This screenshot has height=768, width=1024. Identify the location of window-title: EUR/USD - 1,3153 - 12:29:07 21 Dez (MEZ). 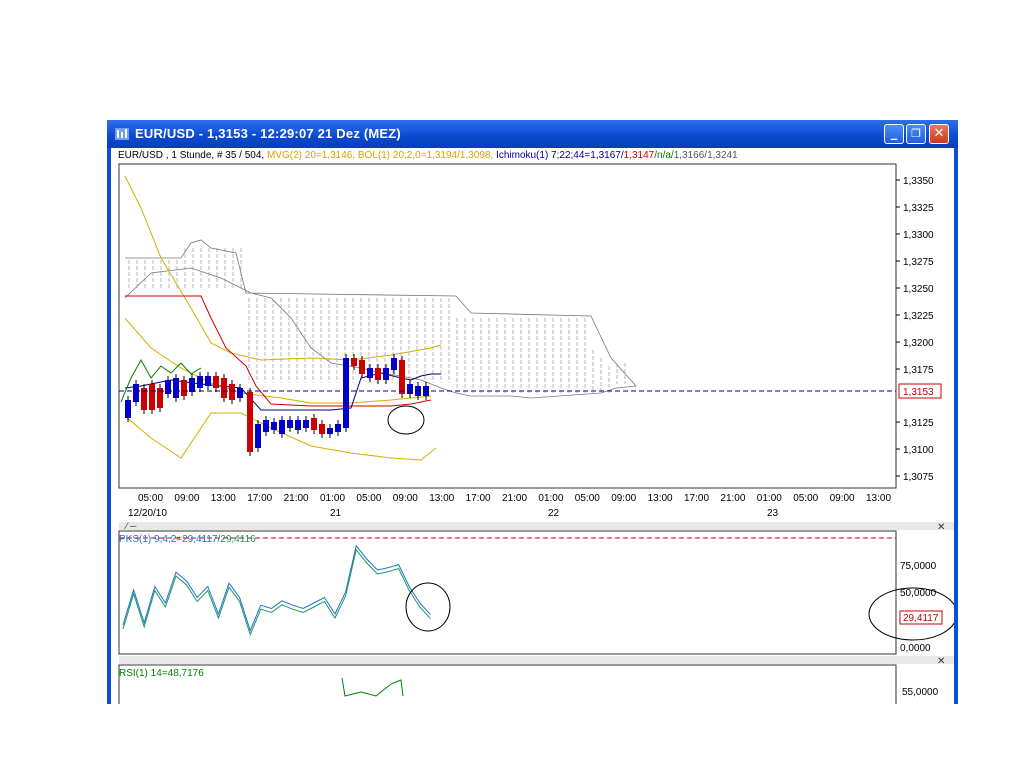
(268, 133).